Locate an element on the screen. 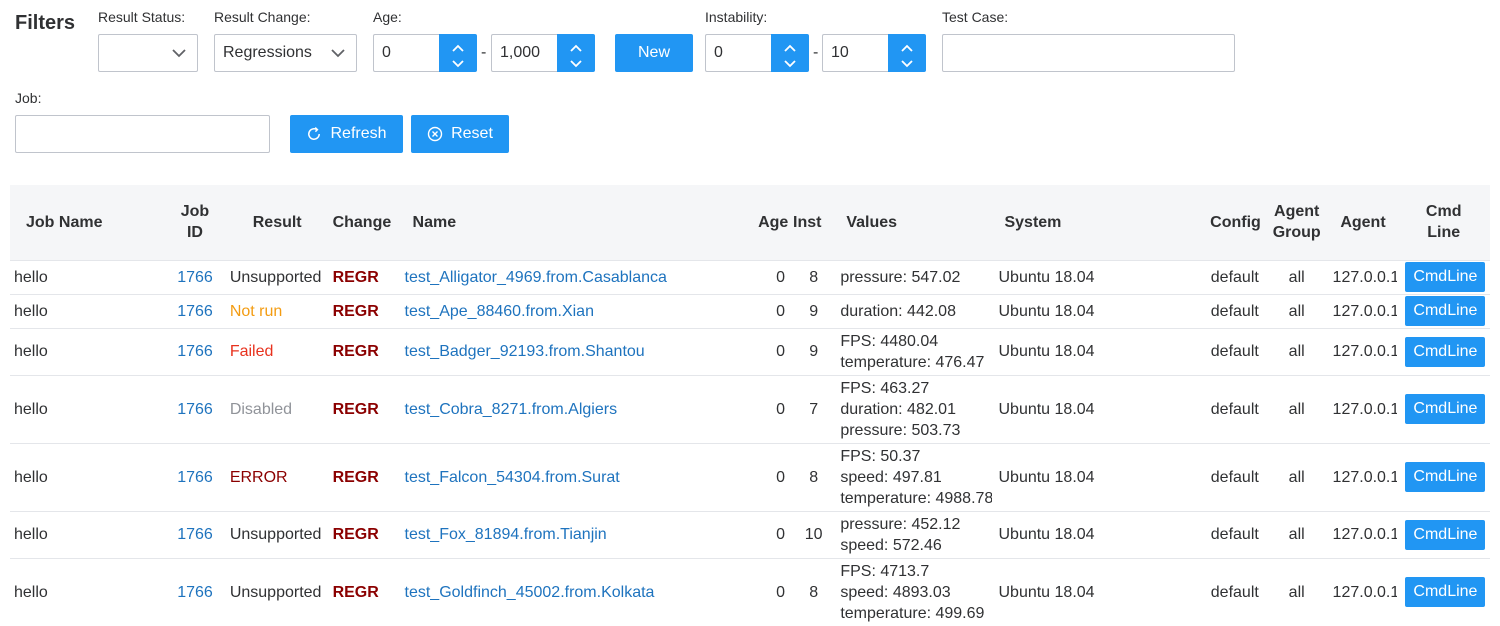  result-change-select: Regressions is located at coordinates (285, 53).